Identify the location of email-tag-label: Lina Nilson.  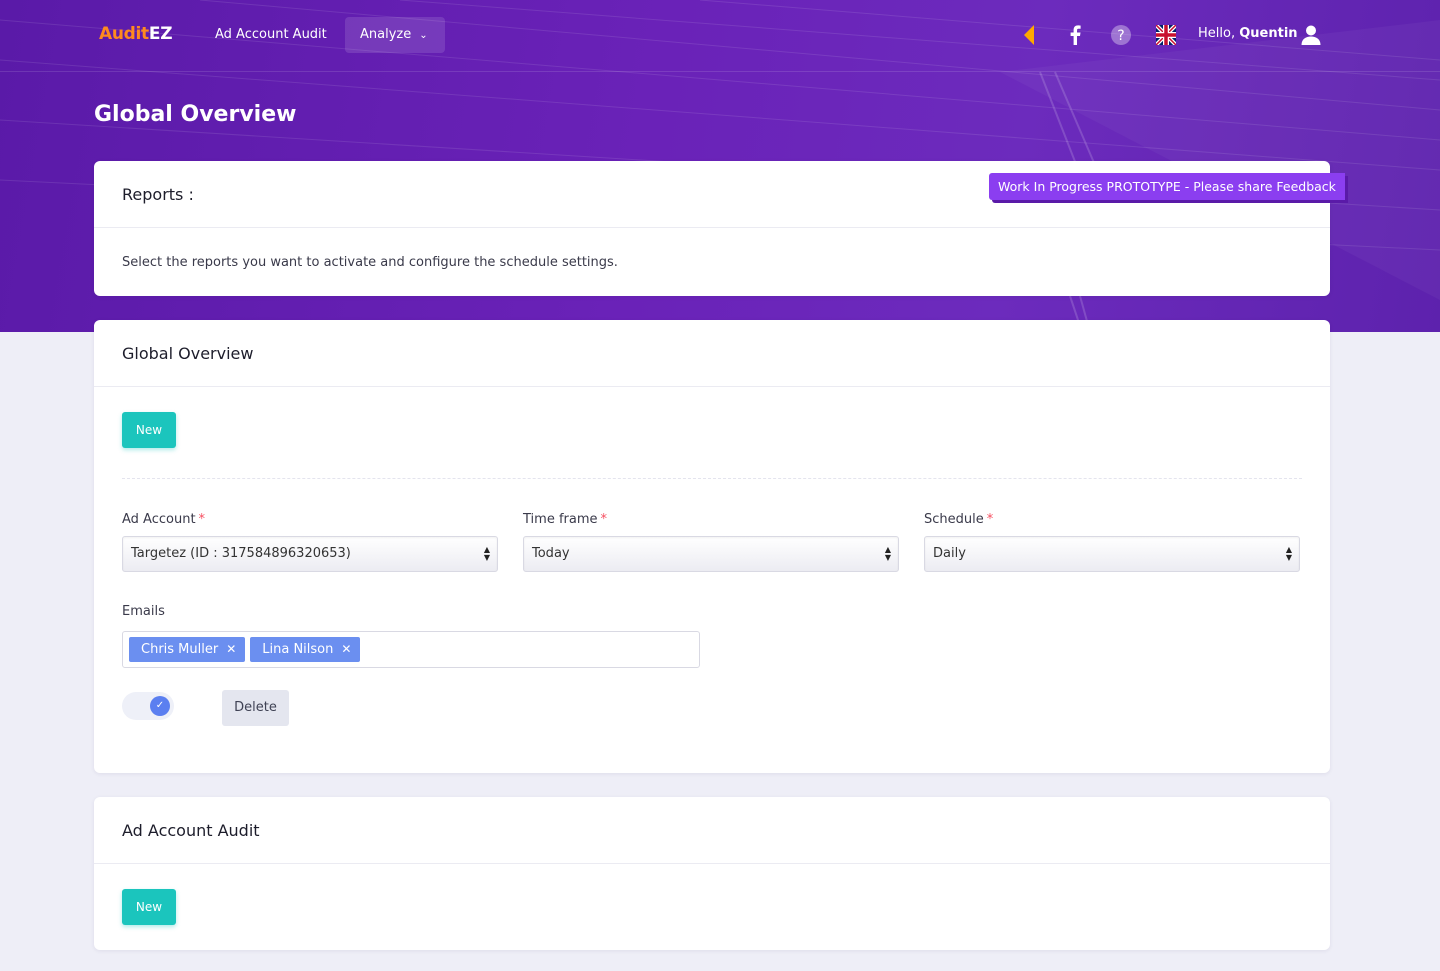
(298, 649).